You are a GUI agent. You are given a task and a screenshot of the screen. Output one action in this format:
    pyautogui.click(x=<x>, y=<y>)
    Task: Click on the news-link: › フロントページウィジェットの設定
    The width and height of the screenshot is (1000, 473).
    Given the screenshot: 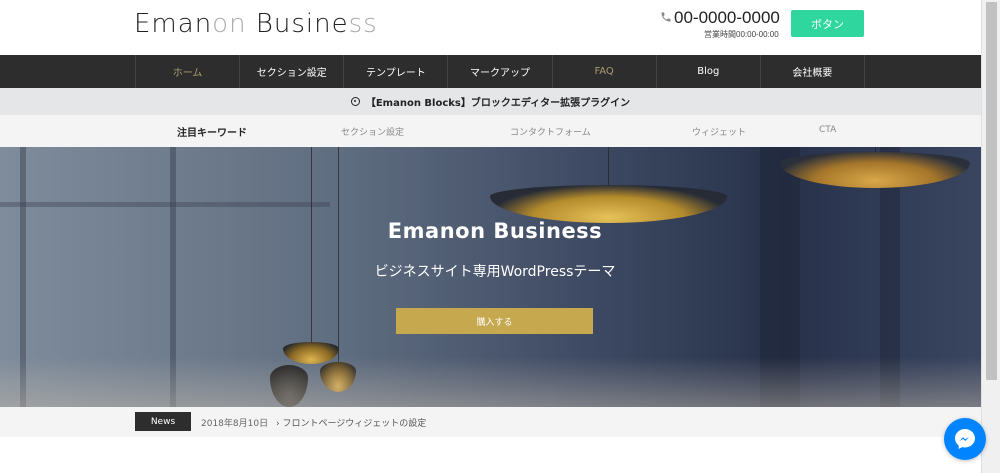 What is the action you would take?
    pyautogui.click(x=351, y=422)
    